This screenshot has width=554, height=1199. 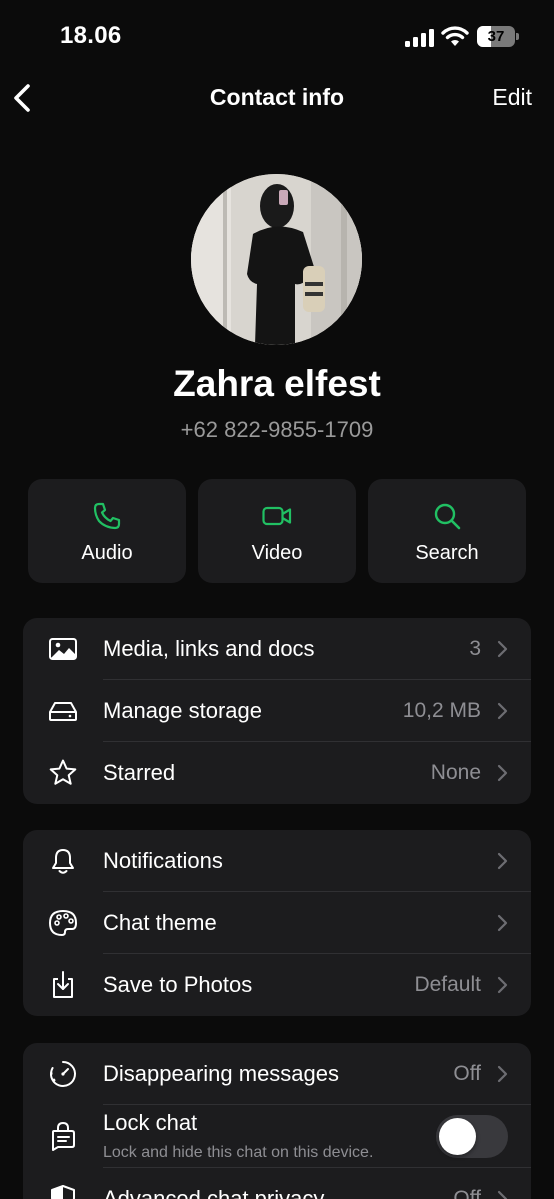 What do you see at coordinates (277, 37) in the screenshot?
I see `status-bar: 18.06 37` at bounding box center [277, 37].